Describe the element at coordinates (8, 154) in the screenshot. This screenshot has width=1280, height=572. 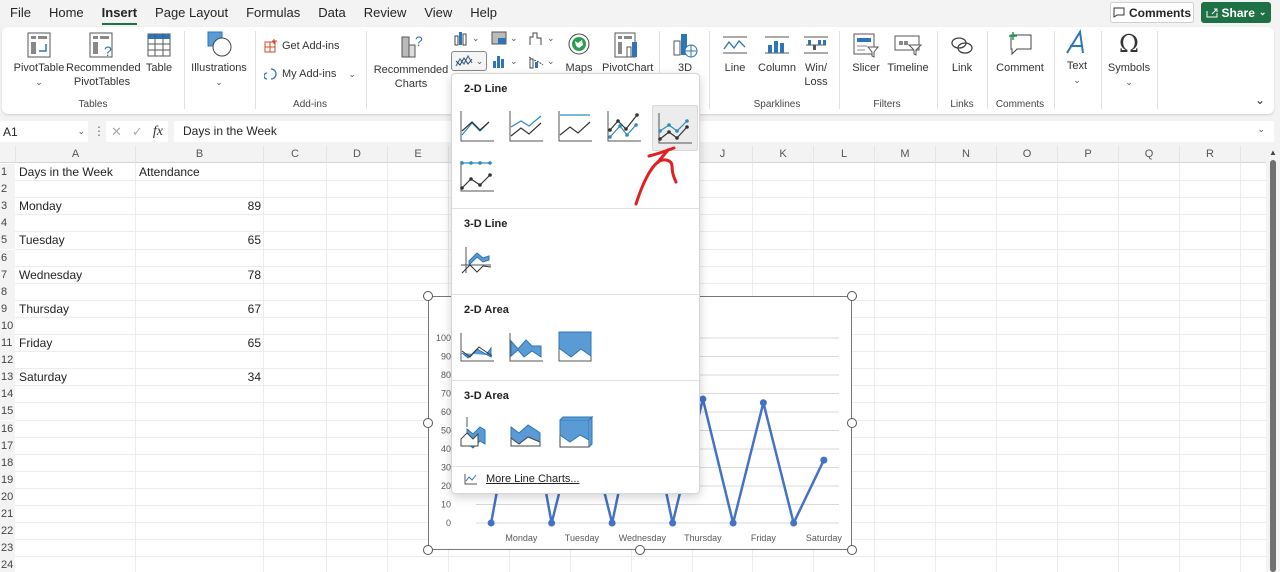
I see `select-all-corner` at that location.